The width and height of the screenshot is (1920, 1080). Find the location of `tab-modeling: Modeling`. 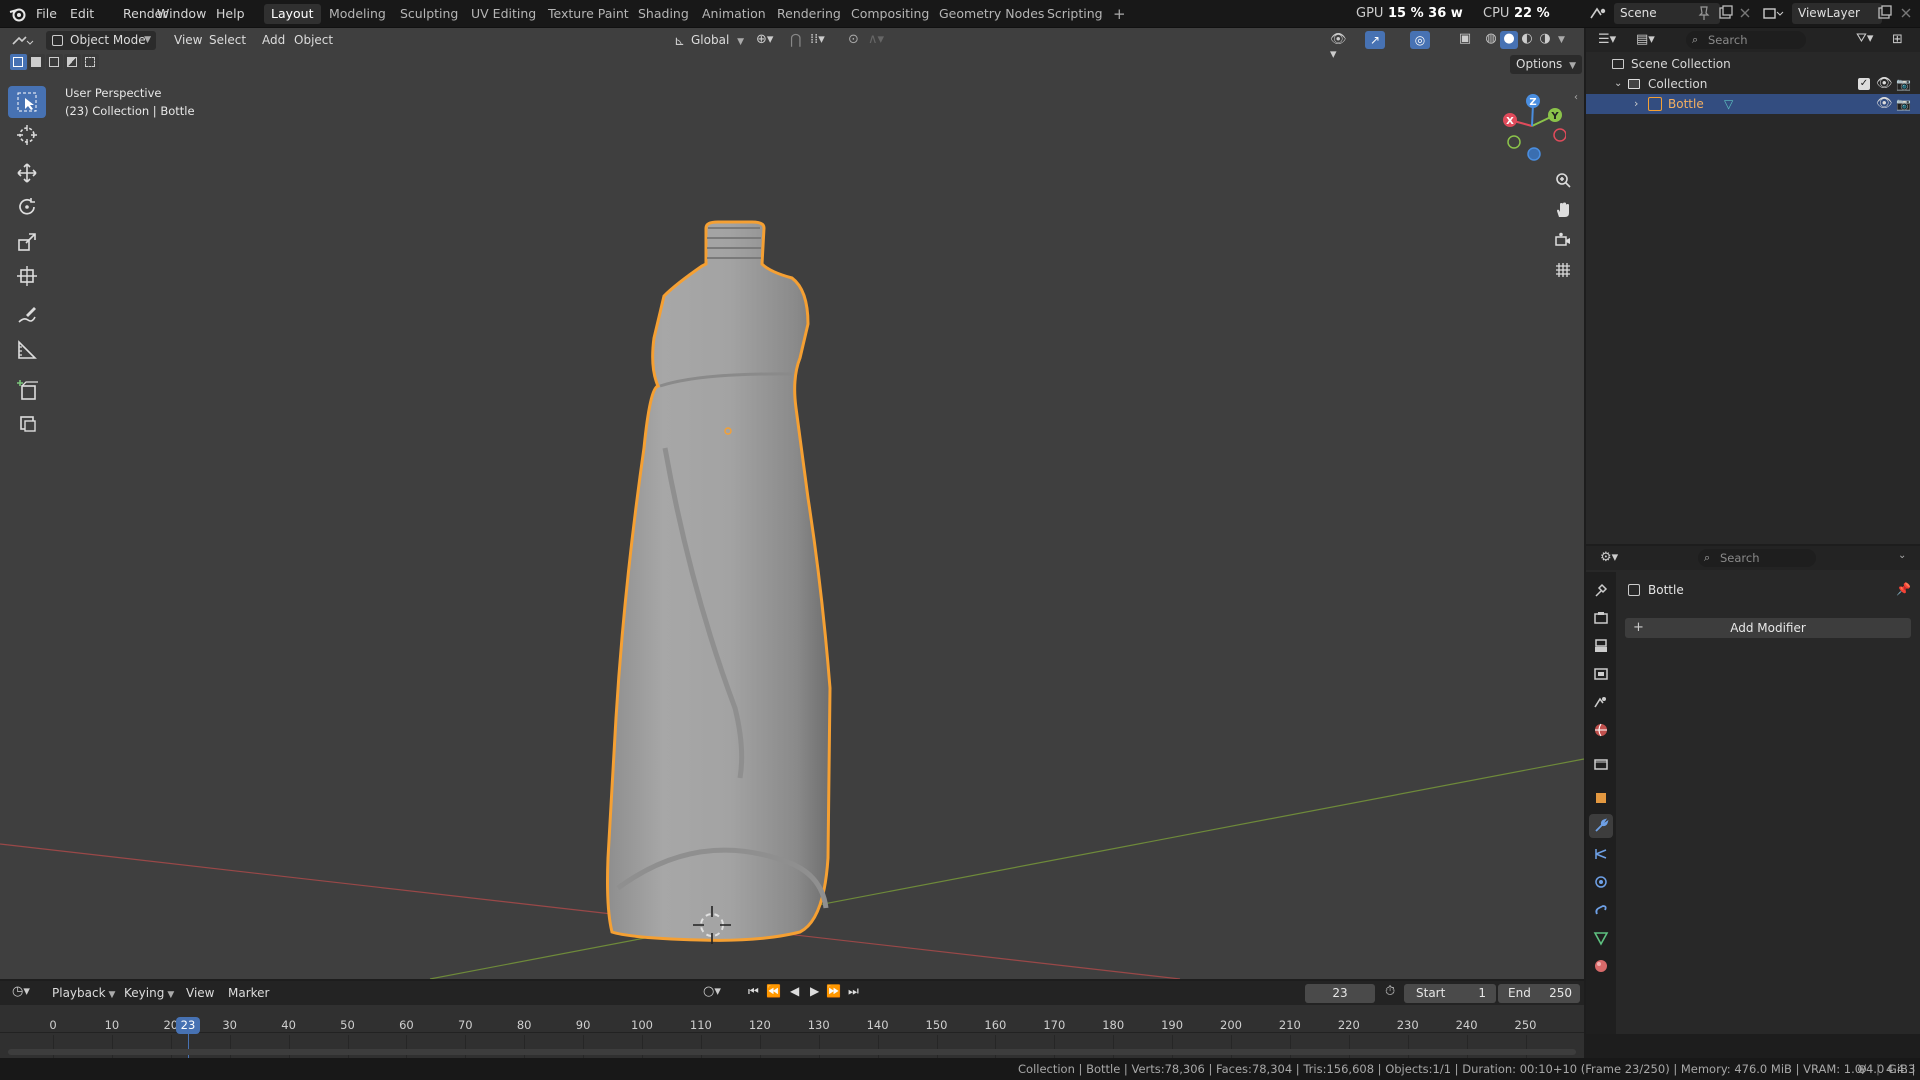

tab-modeling: Modeling is located at coordinates (357, 14).